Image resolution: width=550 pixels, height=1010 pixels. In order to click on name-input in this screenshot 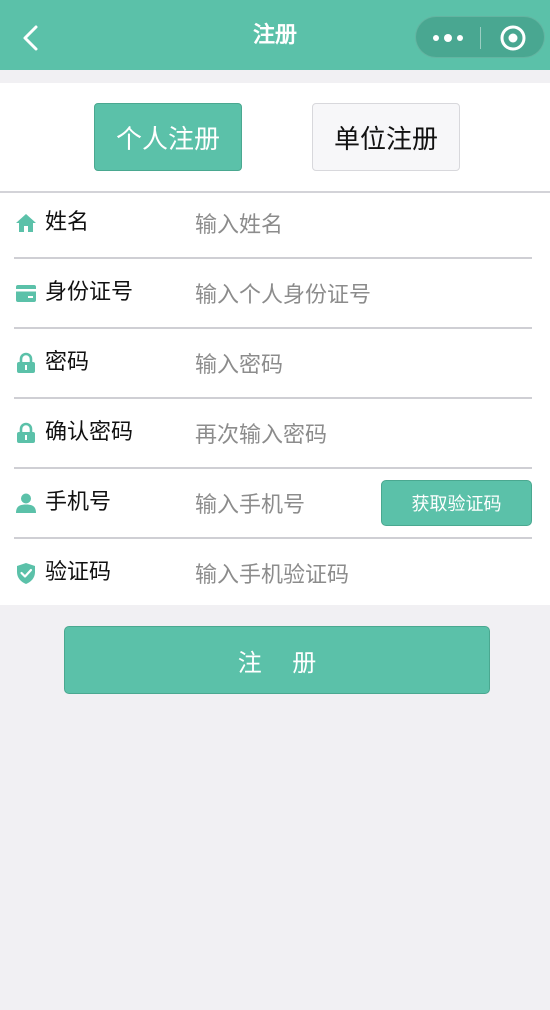, I will do `click(360, 225)`.